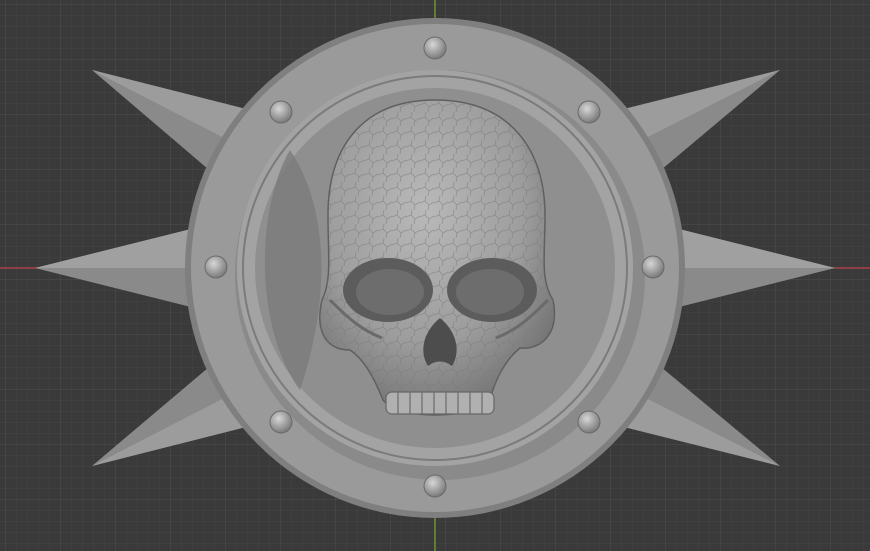 This screenshot has width=870, height=551. Describe the element at coordinates (490, 292) in the screenshot. I see `skull-right-eye-inner` at that location.